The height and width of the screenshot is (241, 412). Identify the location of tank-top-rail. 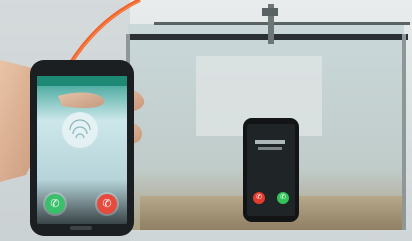
(267, 37).